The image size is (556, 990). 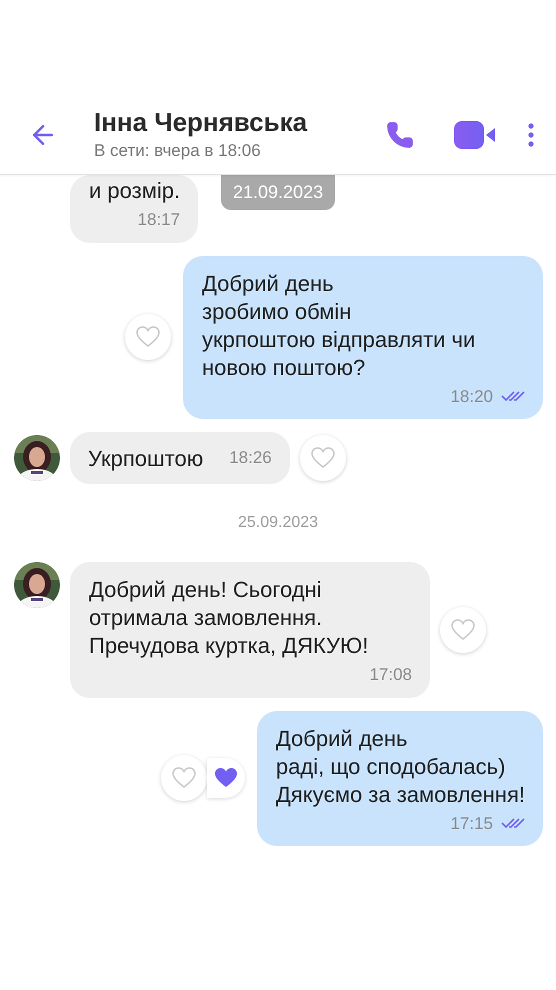 What do you see at coordinates (134, 191) in the screenshot?
I see `message-text: и розмір.` at bounding box center [134, 191].